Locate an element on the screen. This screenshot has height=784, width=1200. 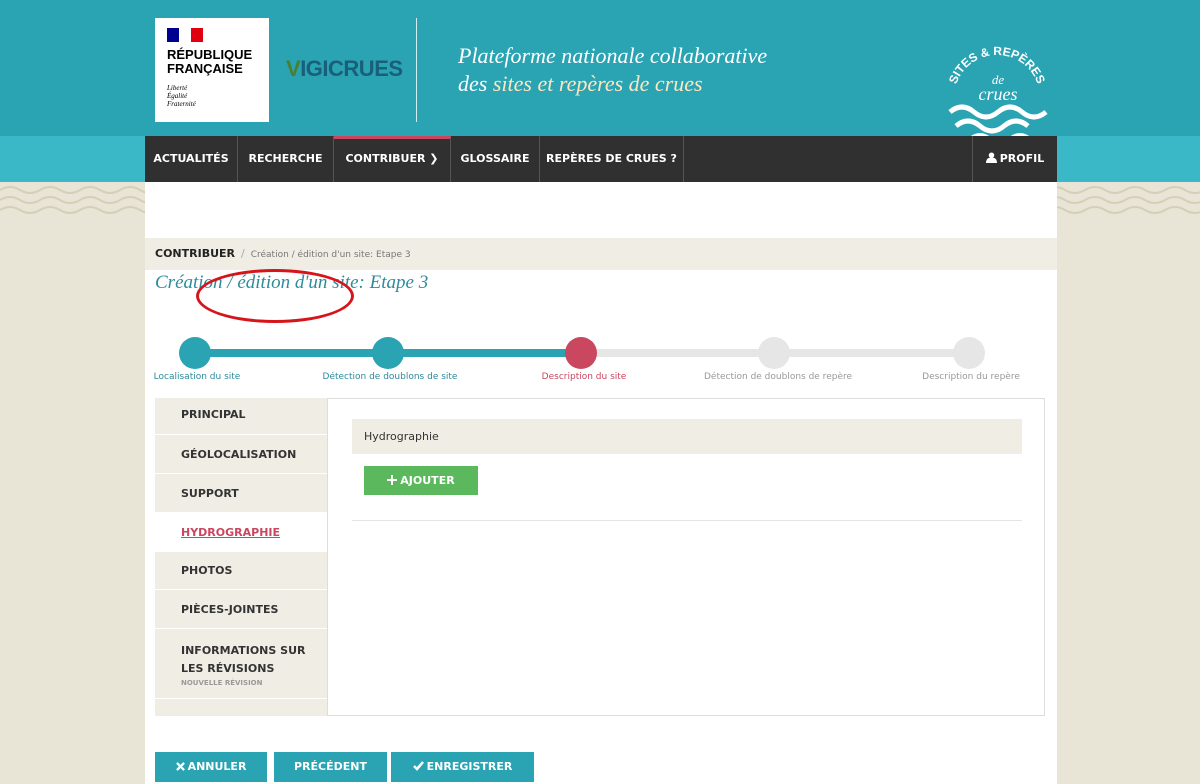
add-hydrographie-button: AJOUTER is located at coordinates (421, 480).